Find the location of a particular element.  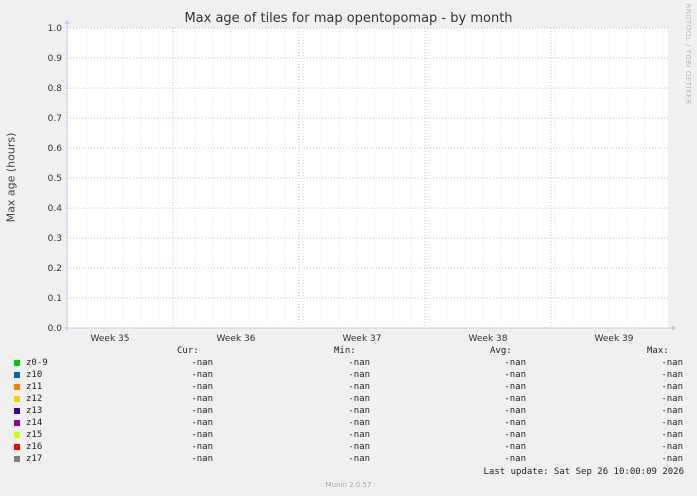

legend-row-z14: z14 -nan -nan -nan -nan is located at coordinates (348, 424).